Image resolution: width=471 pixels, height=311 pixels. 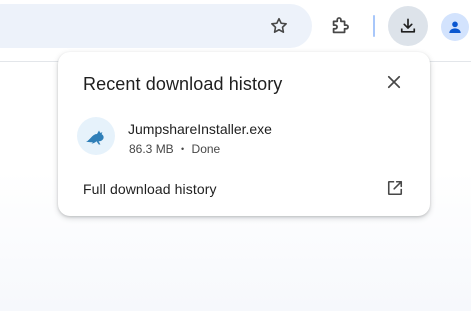 I want to click on extensions-icon, so click(x=340, y=26).